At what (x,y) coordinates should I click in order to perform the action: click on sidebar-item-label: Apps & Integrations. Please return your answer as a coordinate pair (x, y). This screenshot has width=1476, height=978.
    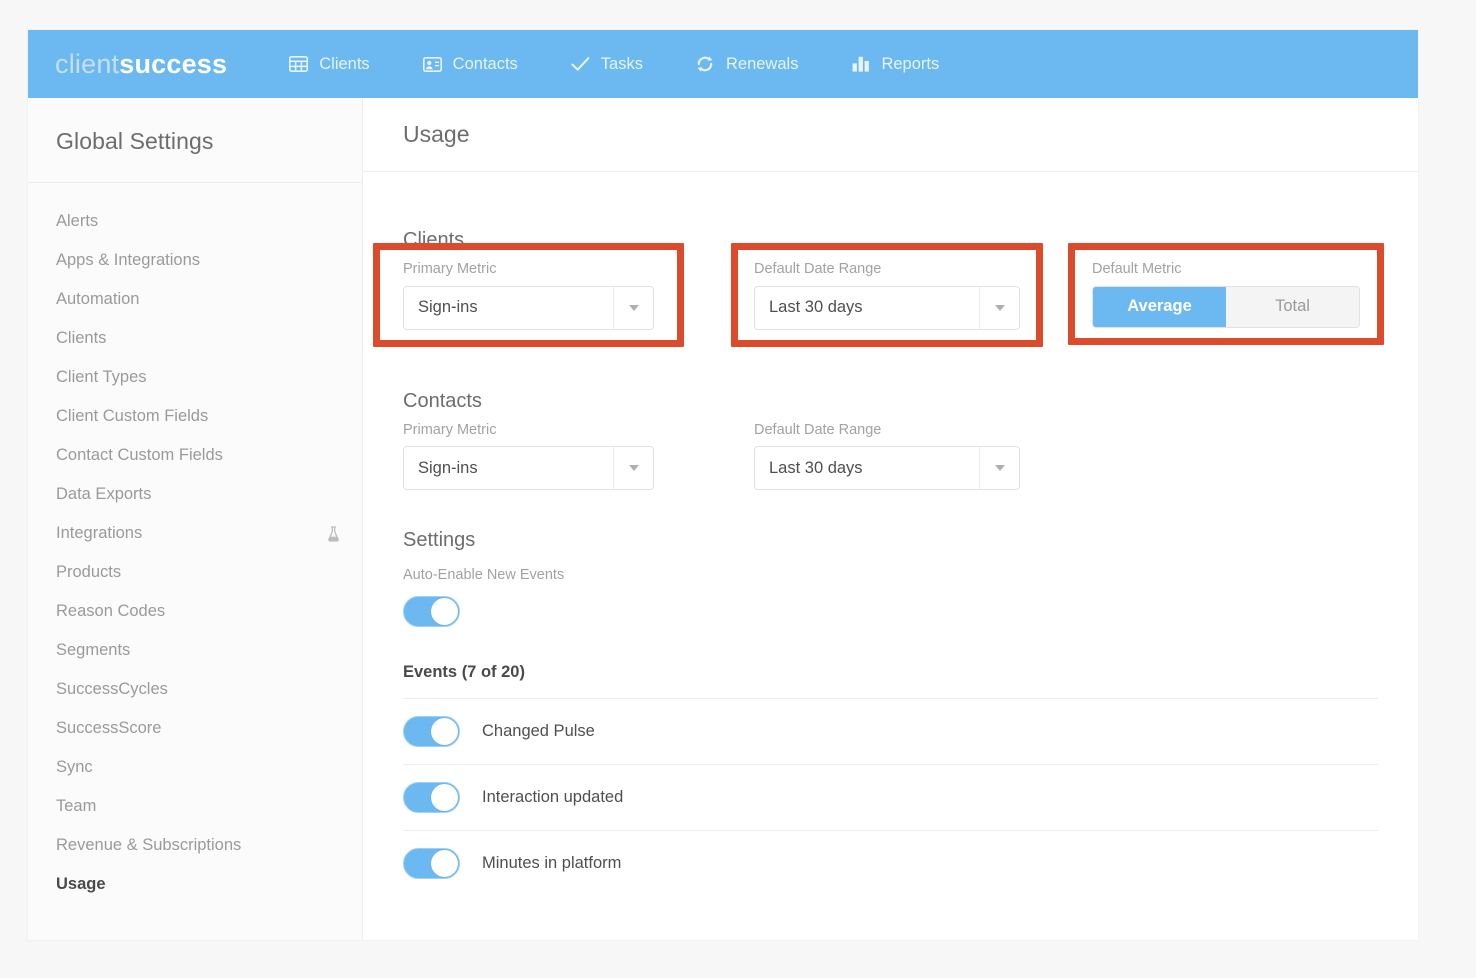
    Looking at the image, I should click on (128, 260).